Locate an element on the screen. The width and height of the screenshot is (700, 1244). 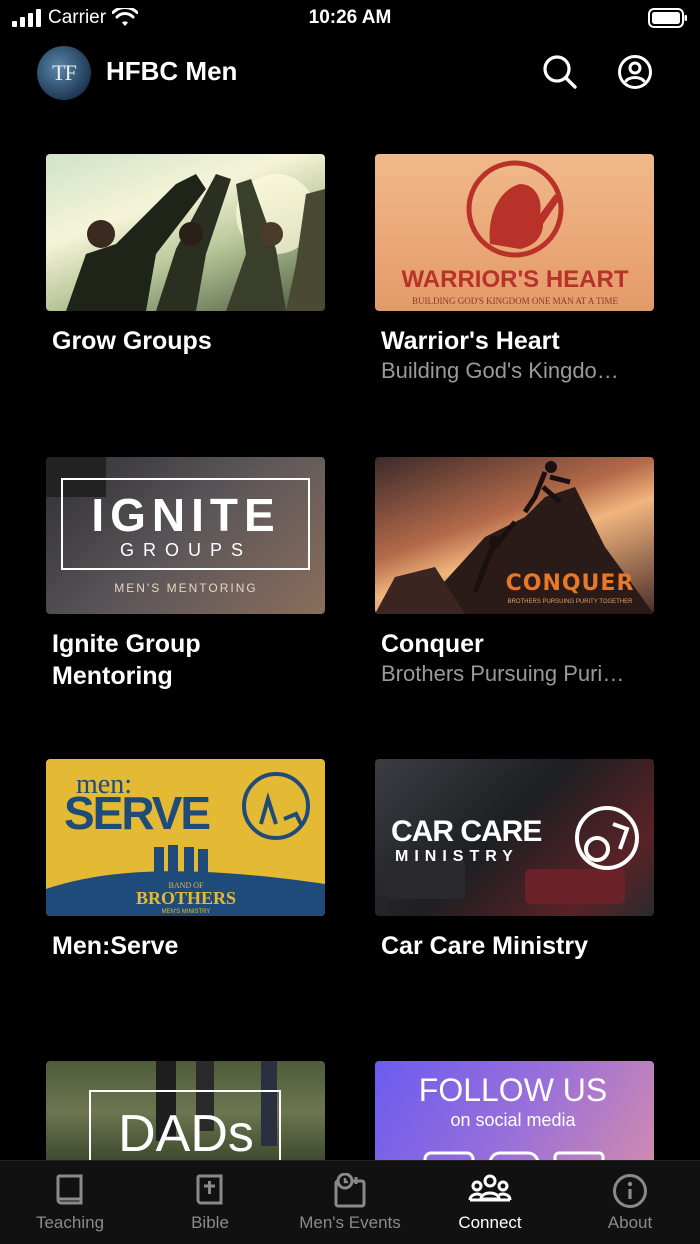
tab-bible: Bible is located at coordinates (210, 1203).